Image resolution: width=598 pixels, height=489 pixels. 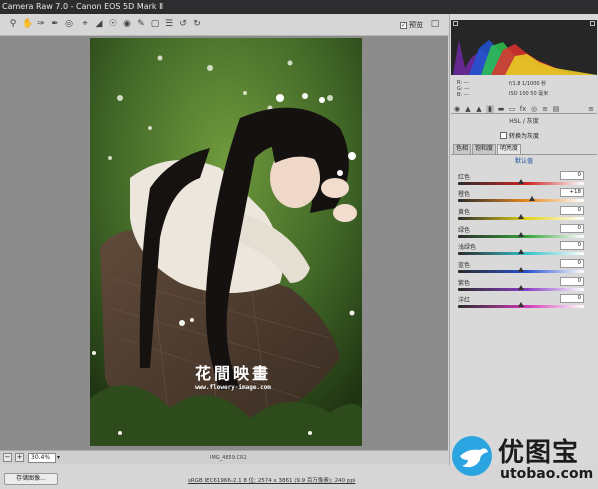 What do you see at coordinates (464, 300) in the screenshot?
I see `slider-label: 洋红` at bounding box center [464, 300].